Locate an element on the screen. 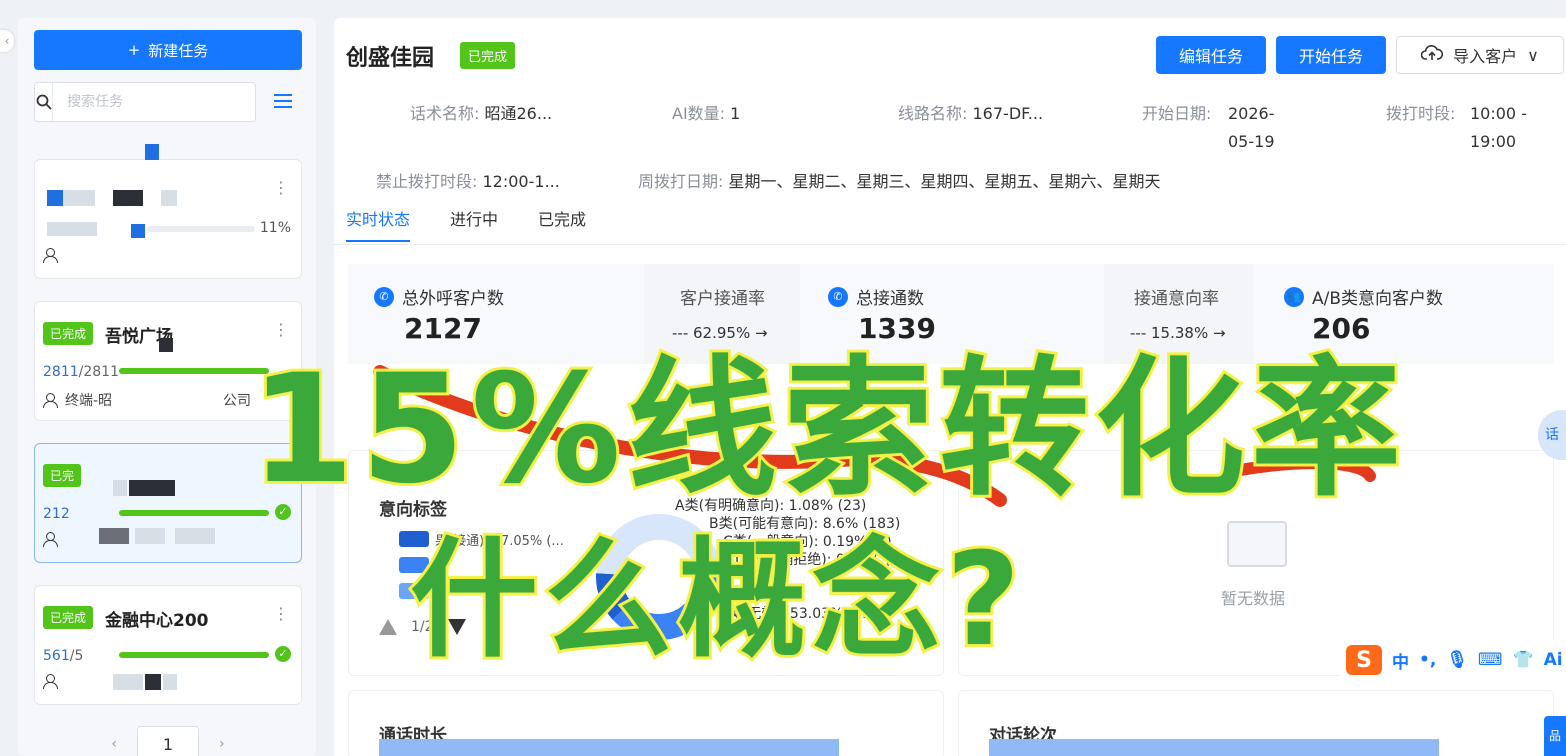 The height and width of the screenshot is (756, 1566). progress-percent: 11% is located at coordinates (275, 228).